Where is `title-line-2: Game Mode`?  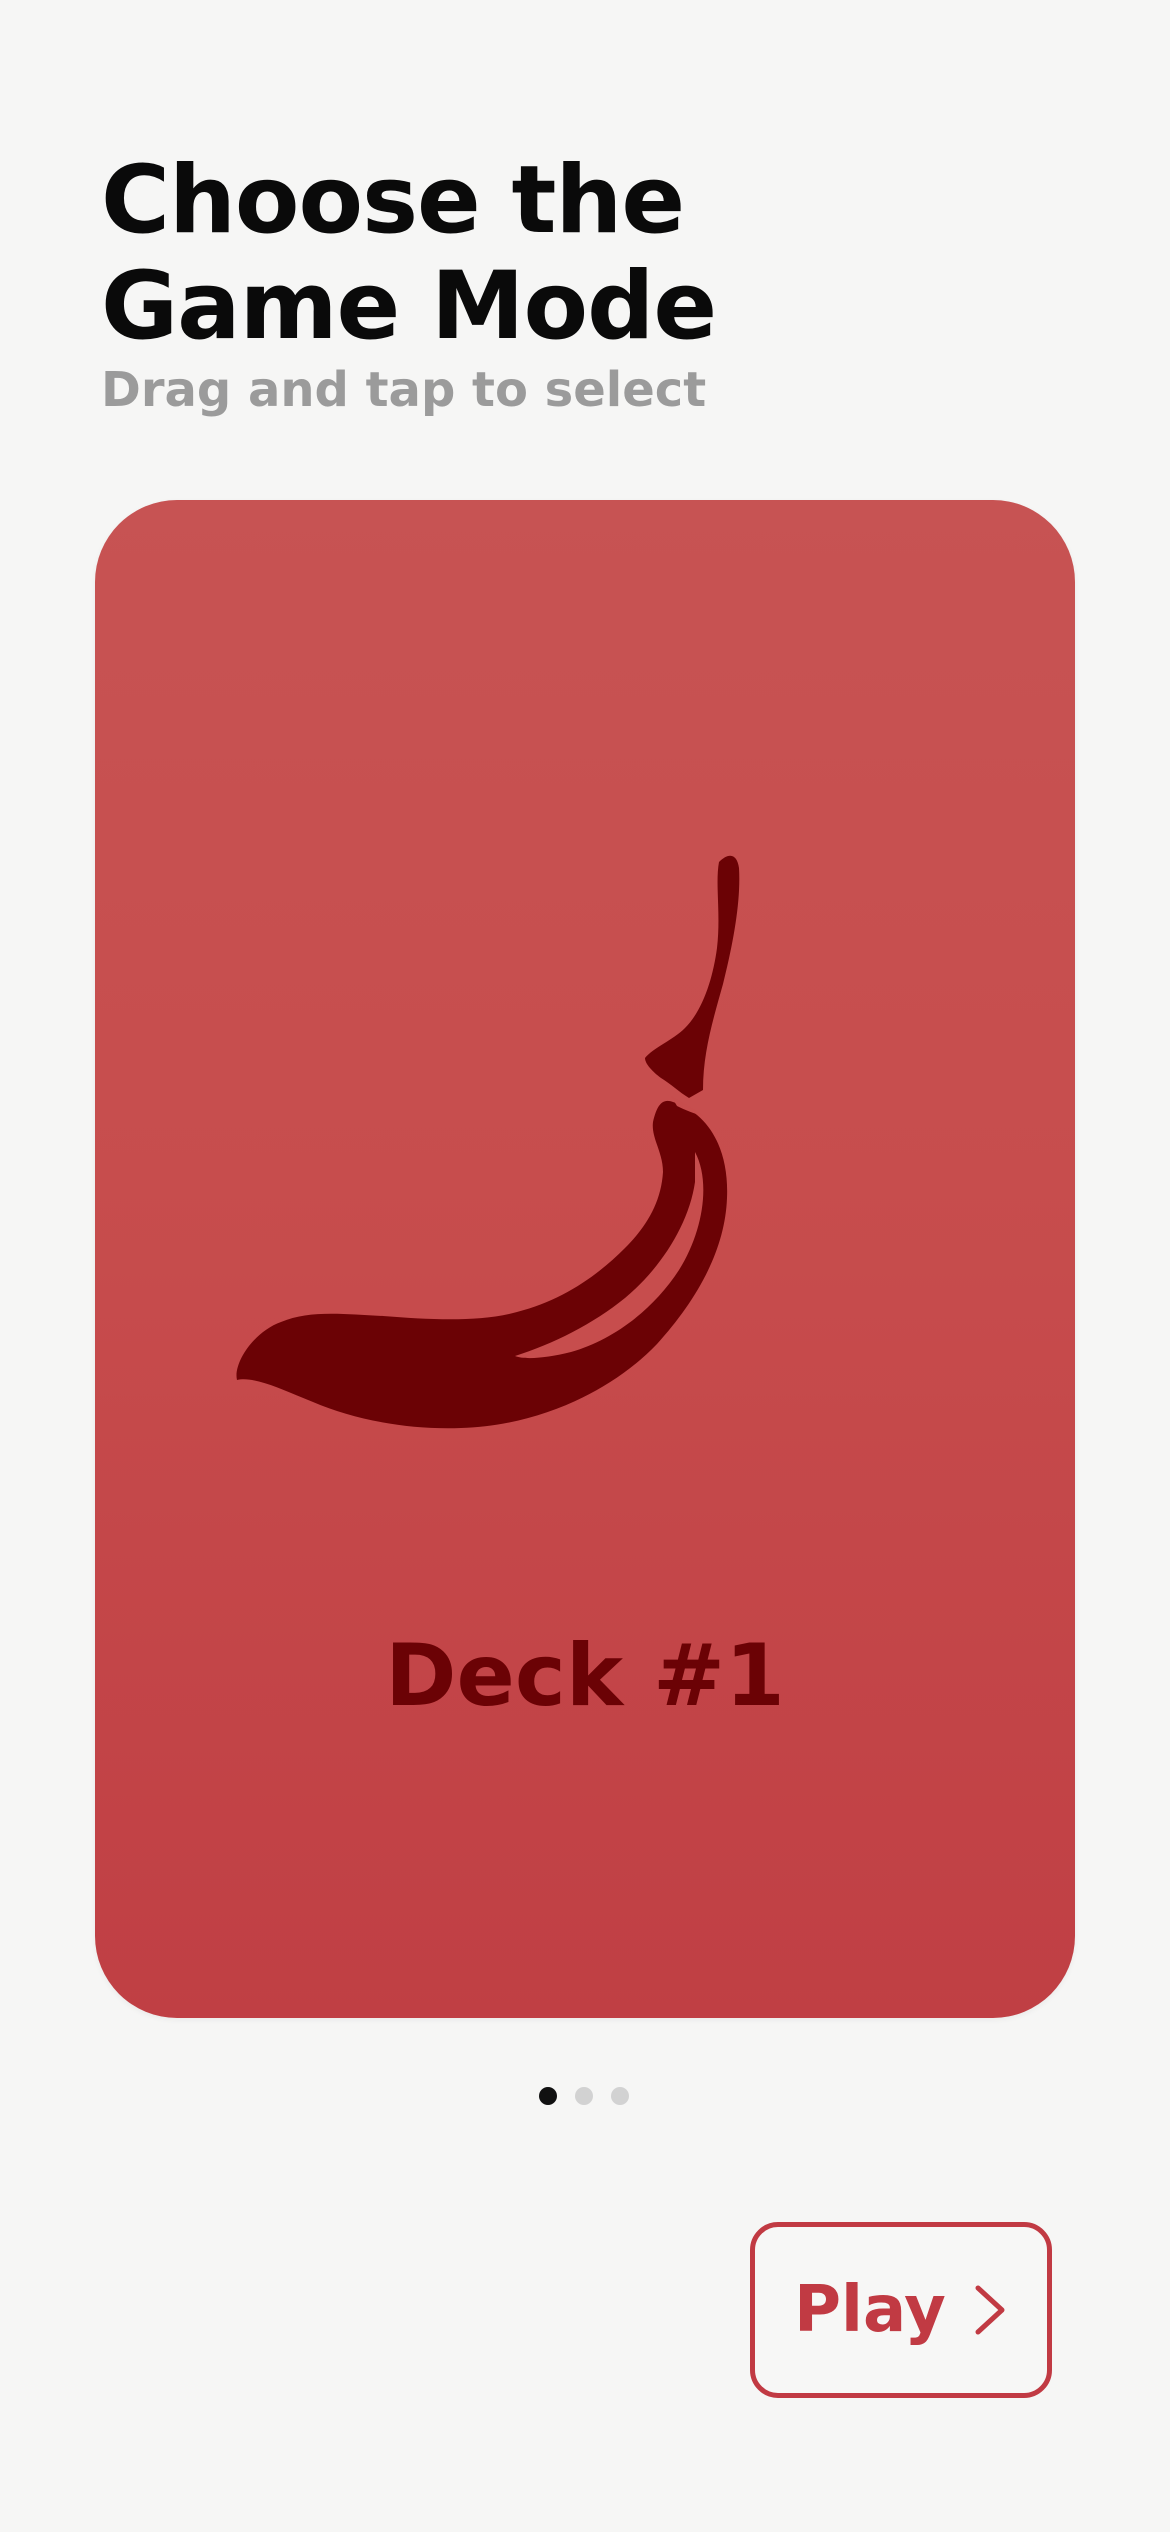
title-line-2: Game Mode is located at coordinates (409, 306).